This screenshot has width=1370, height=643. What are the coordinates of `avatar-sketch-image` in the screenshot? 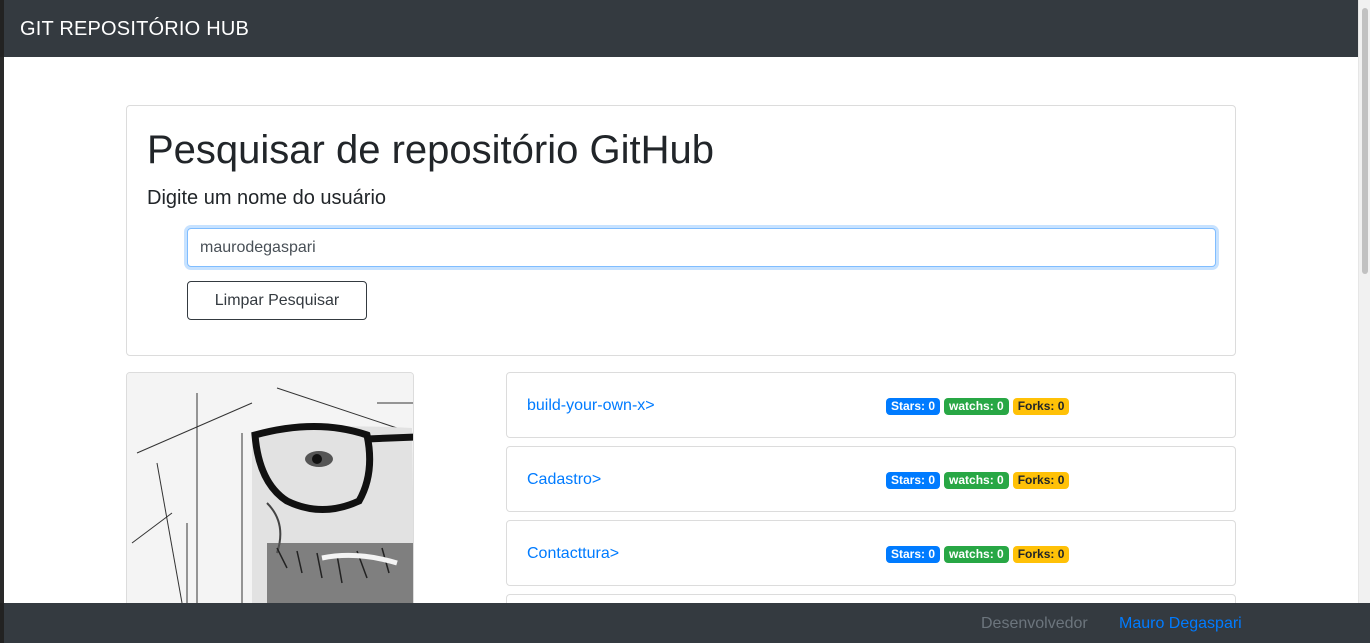 It's located at (270, 492).